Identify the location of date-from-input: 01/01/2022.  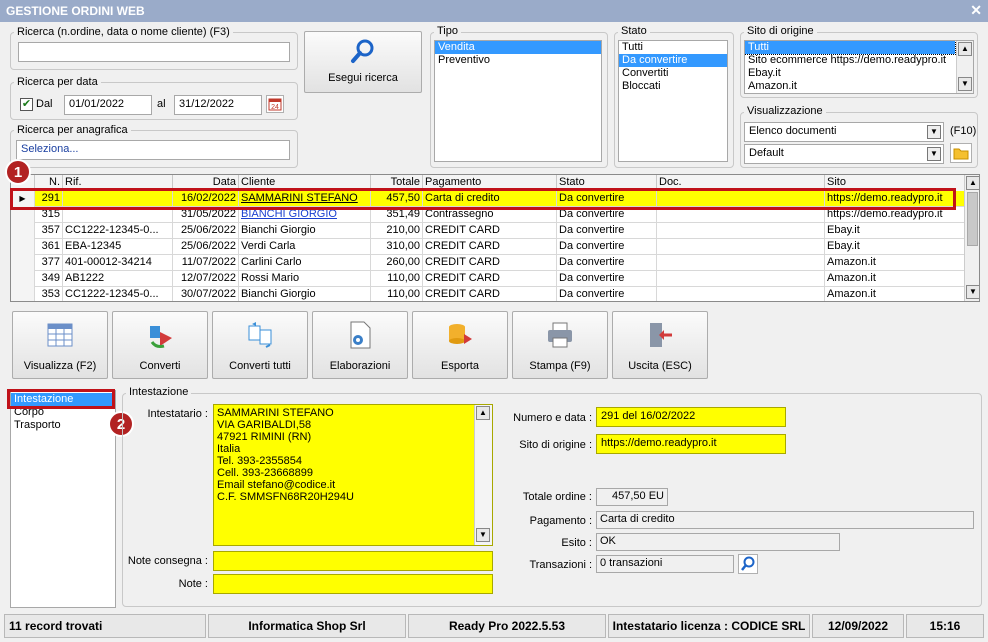
(108, 105).